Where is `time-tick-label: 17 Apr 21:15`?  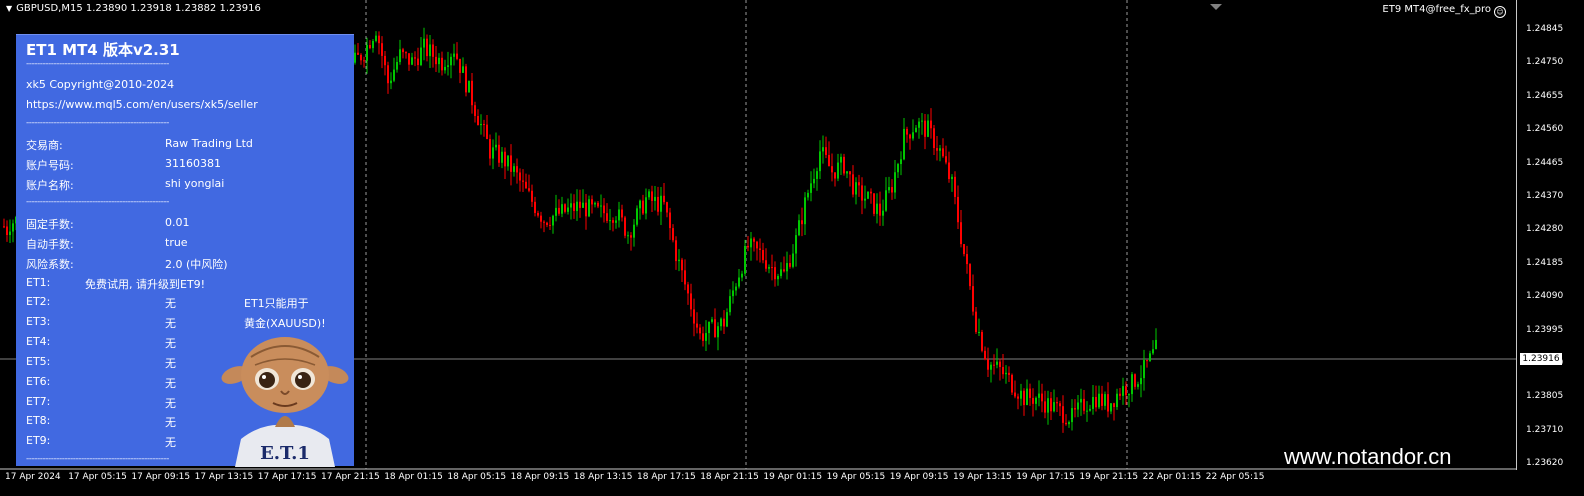 time-tick-label: 17 Apr 21:15 is located at coordinates (350, 477).